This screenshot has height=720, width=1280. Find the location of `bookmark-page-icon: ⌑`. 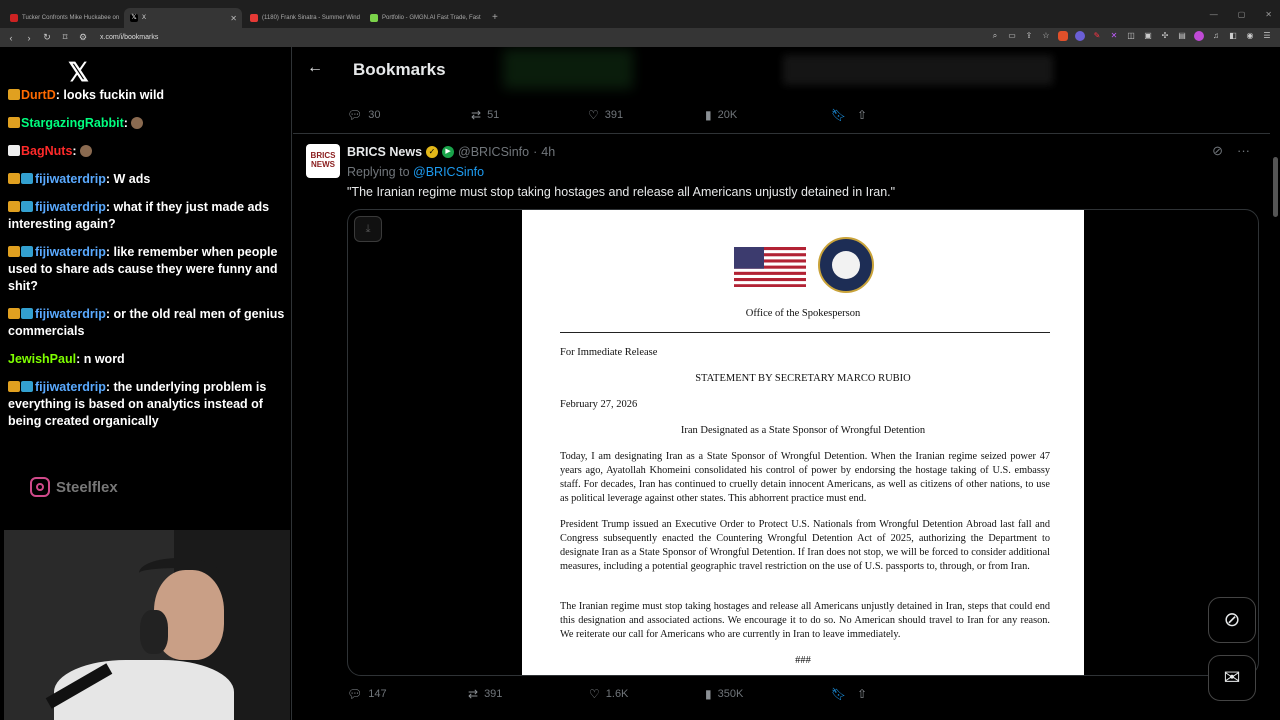

bookmark-page-icon: ⌑ is located at coordinates (65, 37).